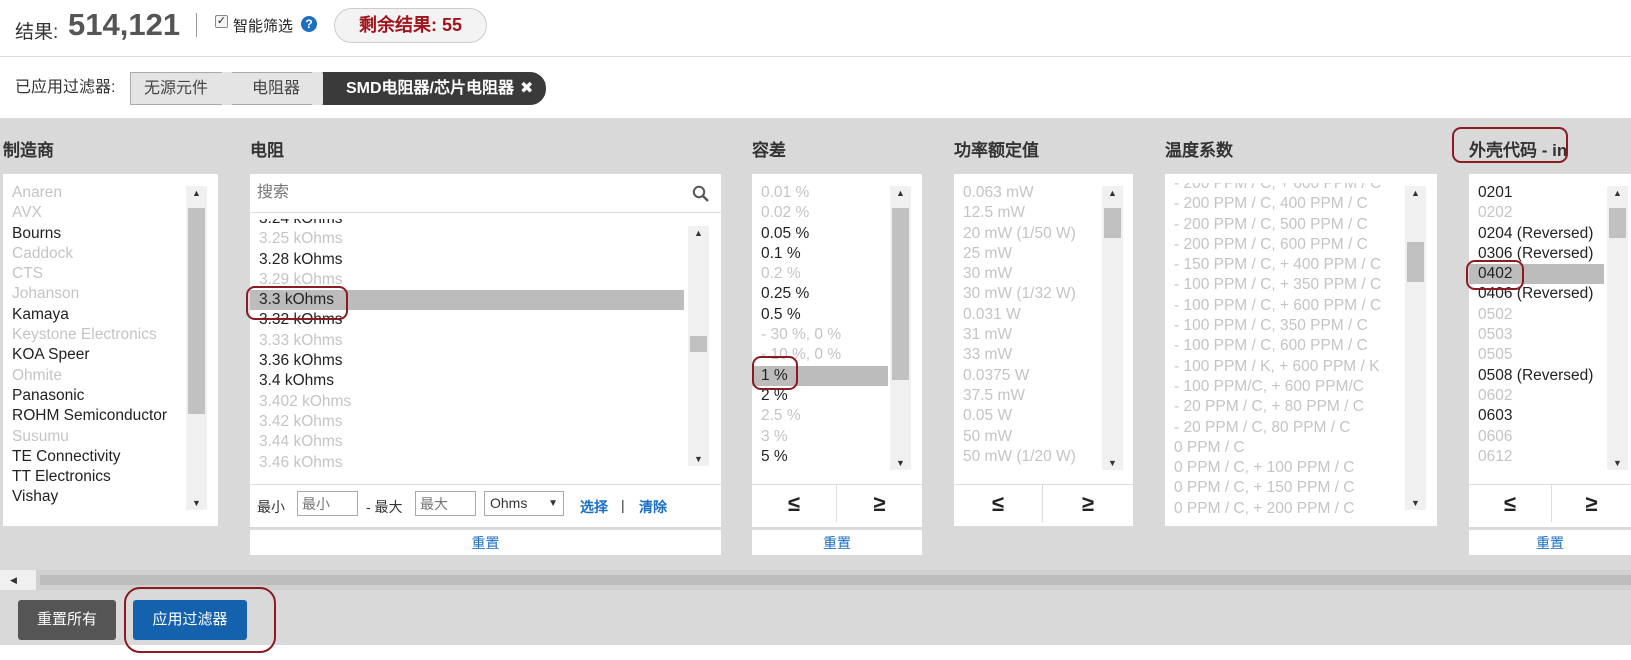  I want to click on tempco-scrollbar: ▲ ▼, so click(1415, 348).